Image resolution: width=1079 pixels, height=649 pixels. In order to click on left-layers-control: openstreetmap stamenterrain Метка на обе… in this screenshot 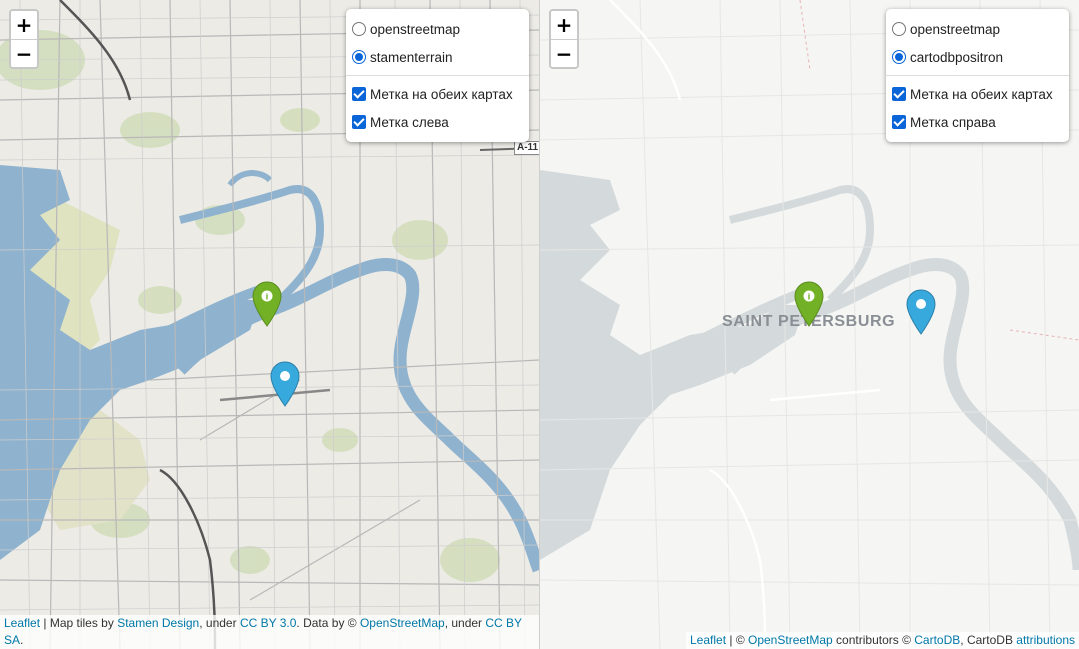, I will do `click(437, 75)`.